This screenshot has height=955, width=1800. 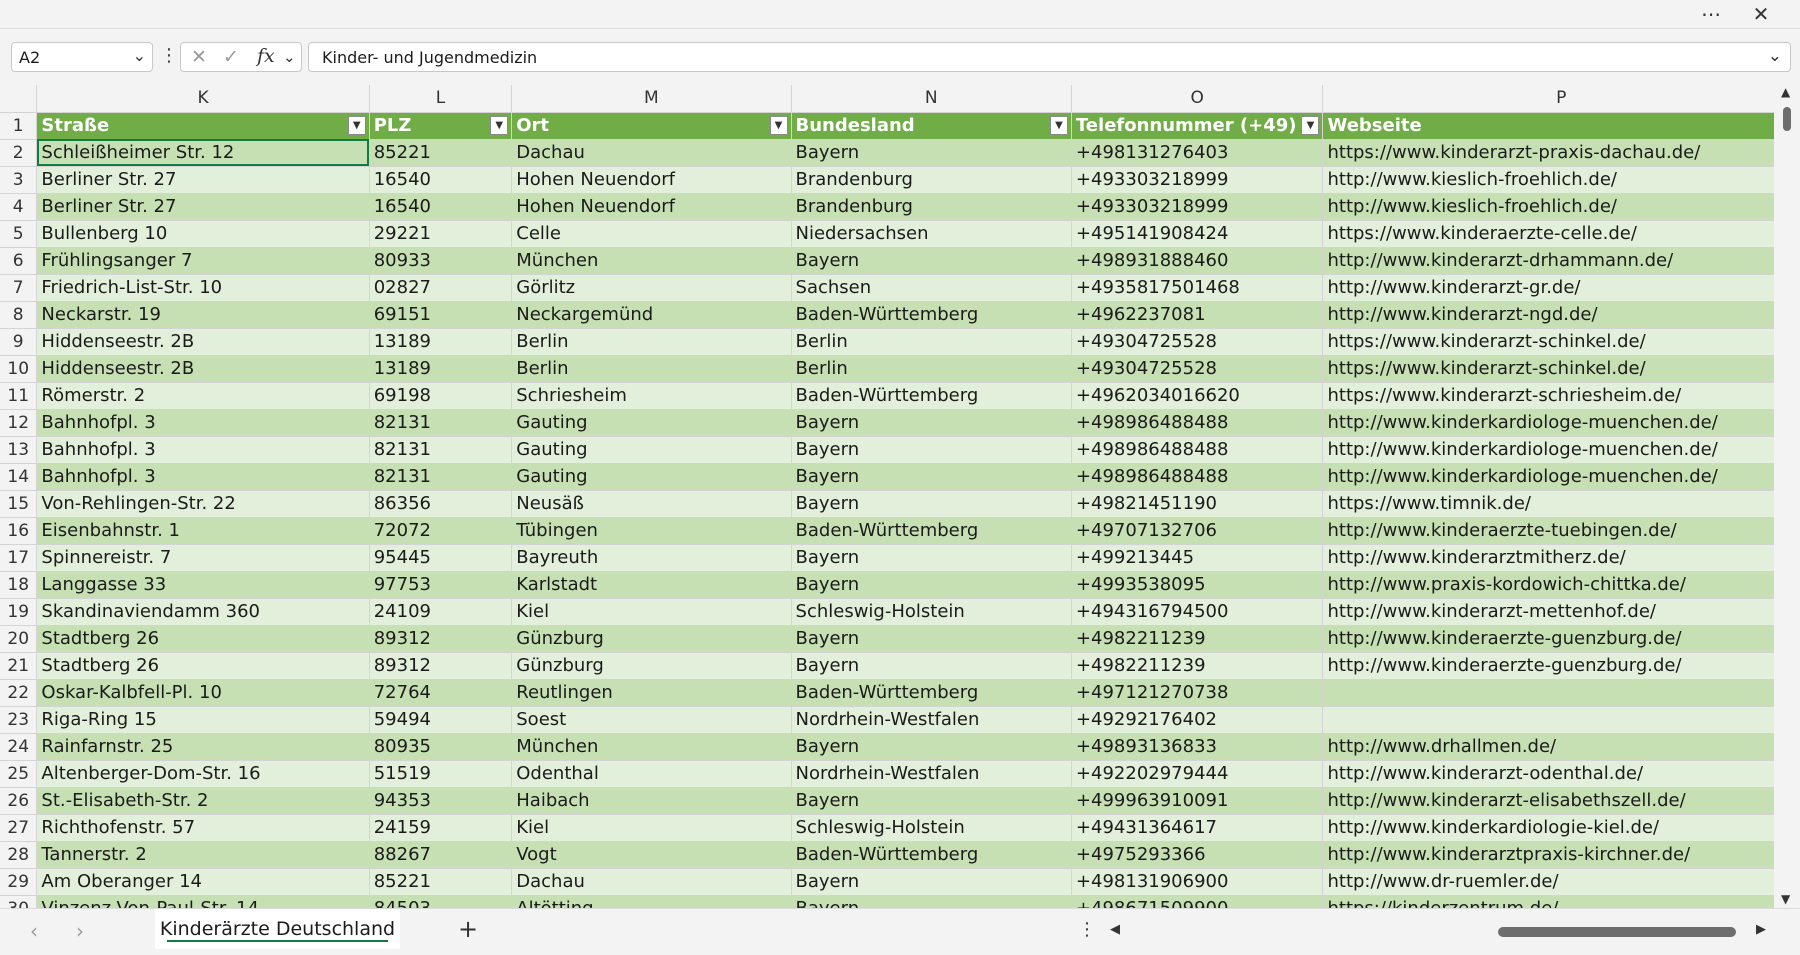 I want to click on cell-telefon: +4962237081, so click(x=1197, y=315).